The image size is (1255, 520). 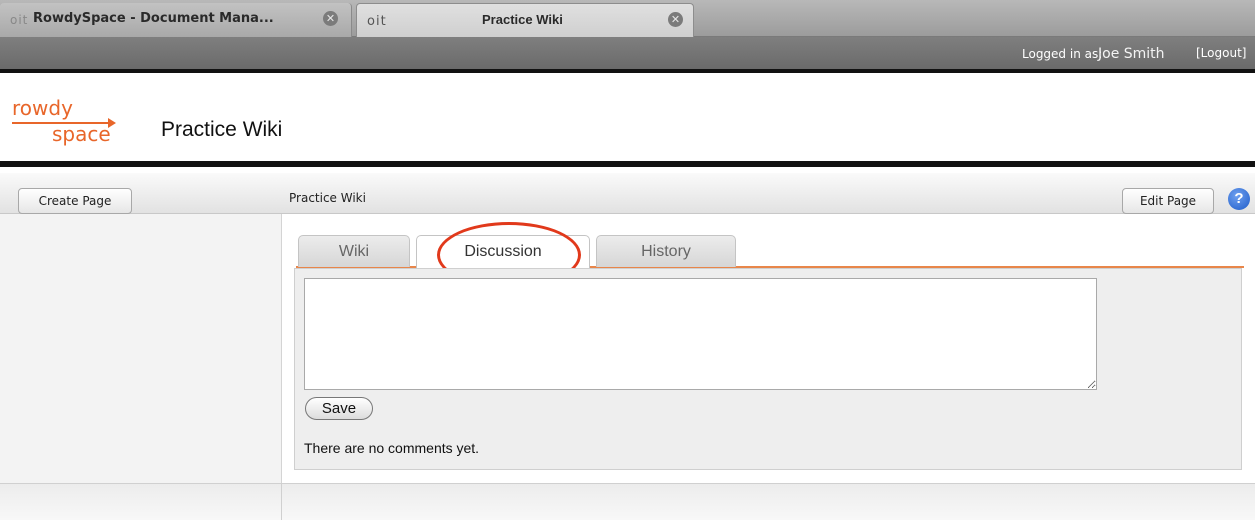 I want to click on tab-wiki: Wiki, so click(x=354, y=251).